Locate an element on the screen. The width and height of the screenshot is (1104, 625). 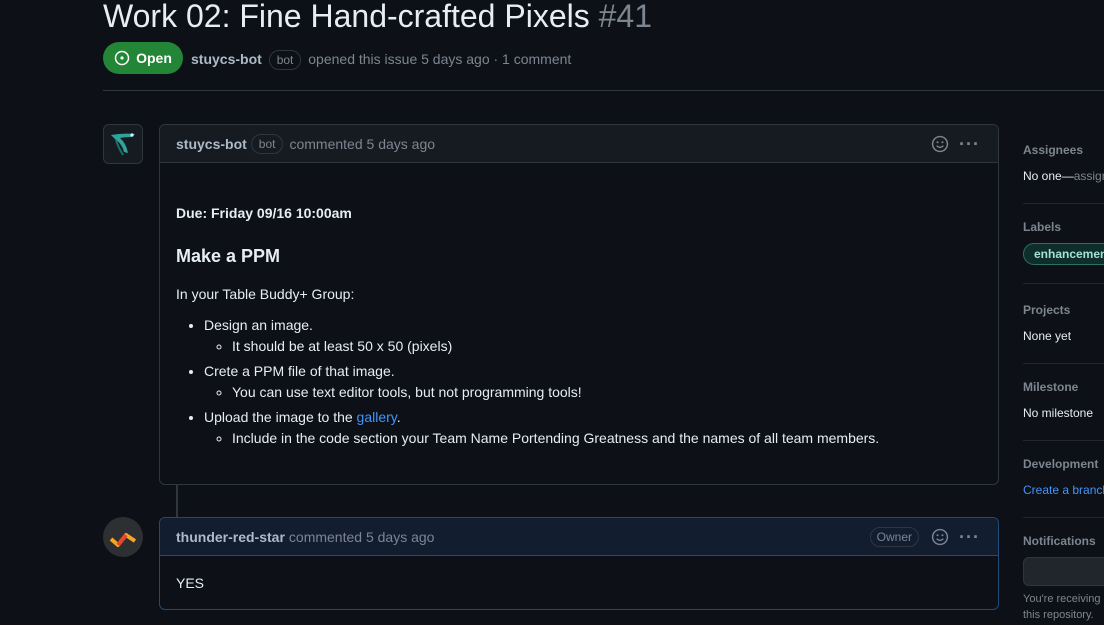
comment-heading: Make a PPM is located at coordinates (228, 256).